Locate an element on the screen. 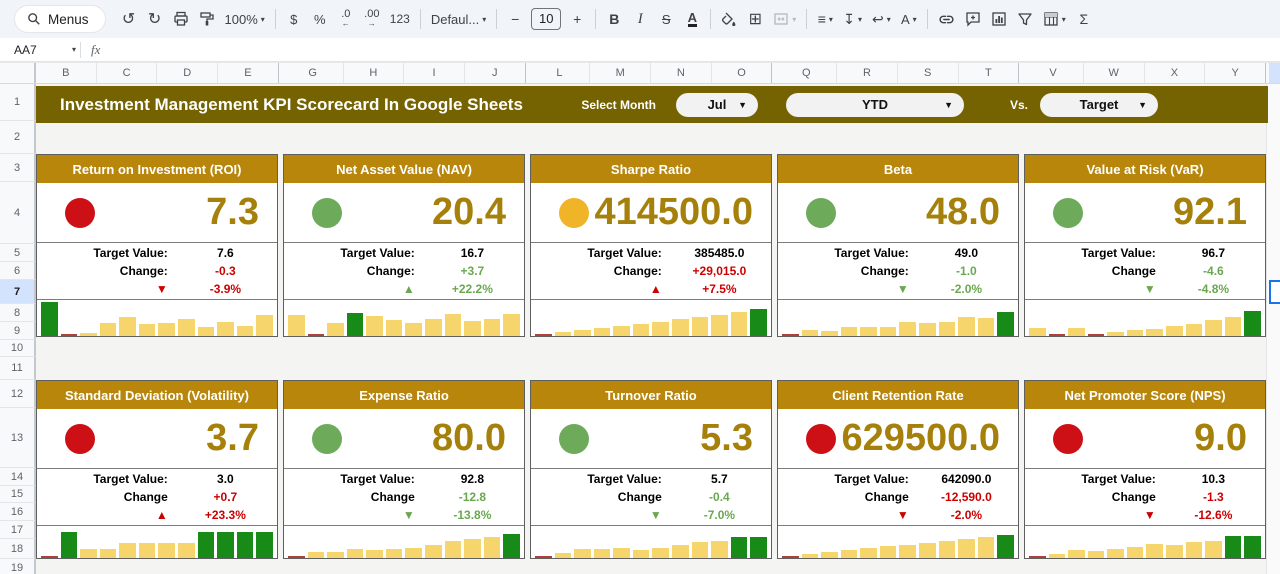  column-header: C is located at coordinates (127, 73).